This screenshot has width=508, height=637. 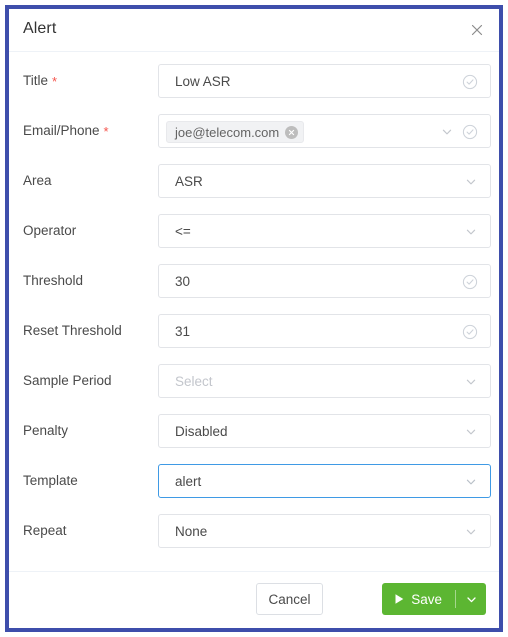 I want to click on field-repeat: None, so click(x=324, y=531).